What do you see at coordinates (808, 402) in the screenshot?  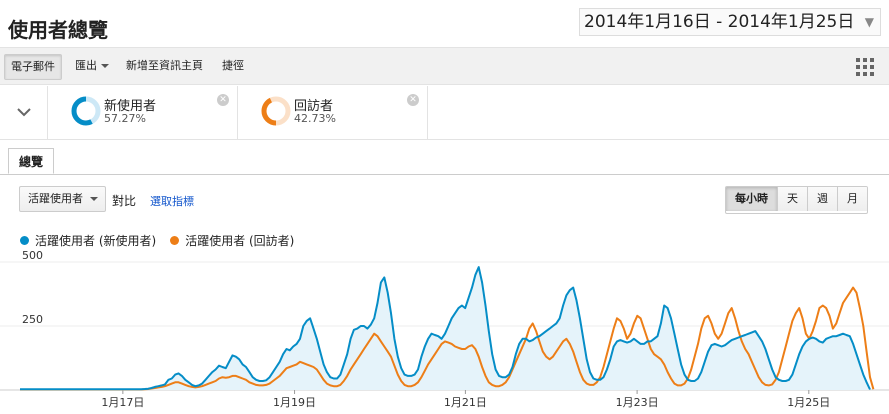 I see `x-tick-label: 1月25日` at bounding box center [808, 402].